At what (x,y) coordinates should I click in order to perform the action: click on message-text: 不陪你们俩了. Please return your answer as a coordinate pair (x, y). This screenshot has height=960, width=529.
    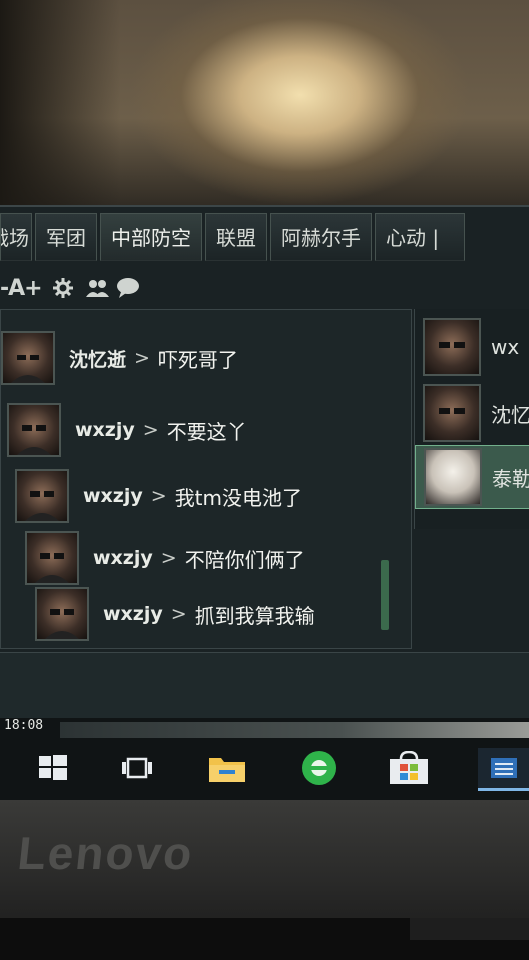
    Looking at the image, I should click on (244, 559).